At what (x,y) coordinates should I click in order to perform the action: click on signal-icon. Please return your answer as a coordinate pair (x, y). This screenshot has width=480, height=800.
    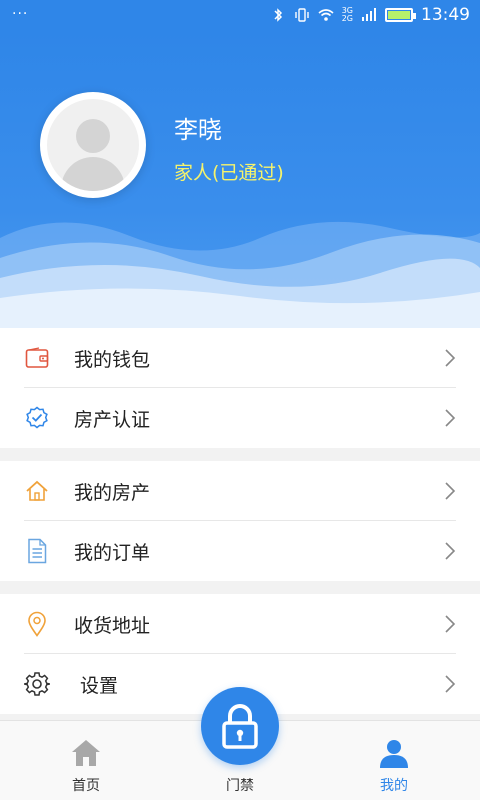
    Looking at the image, I should click on (369, 14).